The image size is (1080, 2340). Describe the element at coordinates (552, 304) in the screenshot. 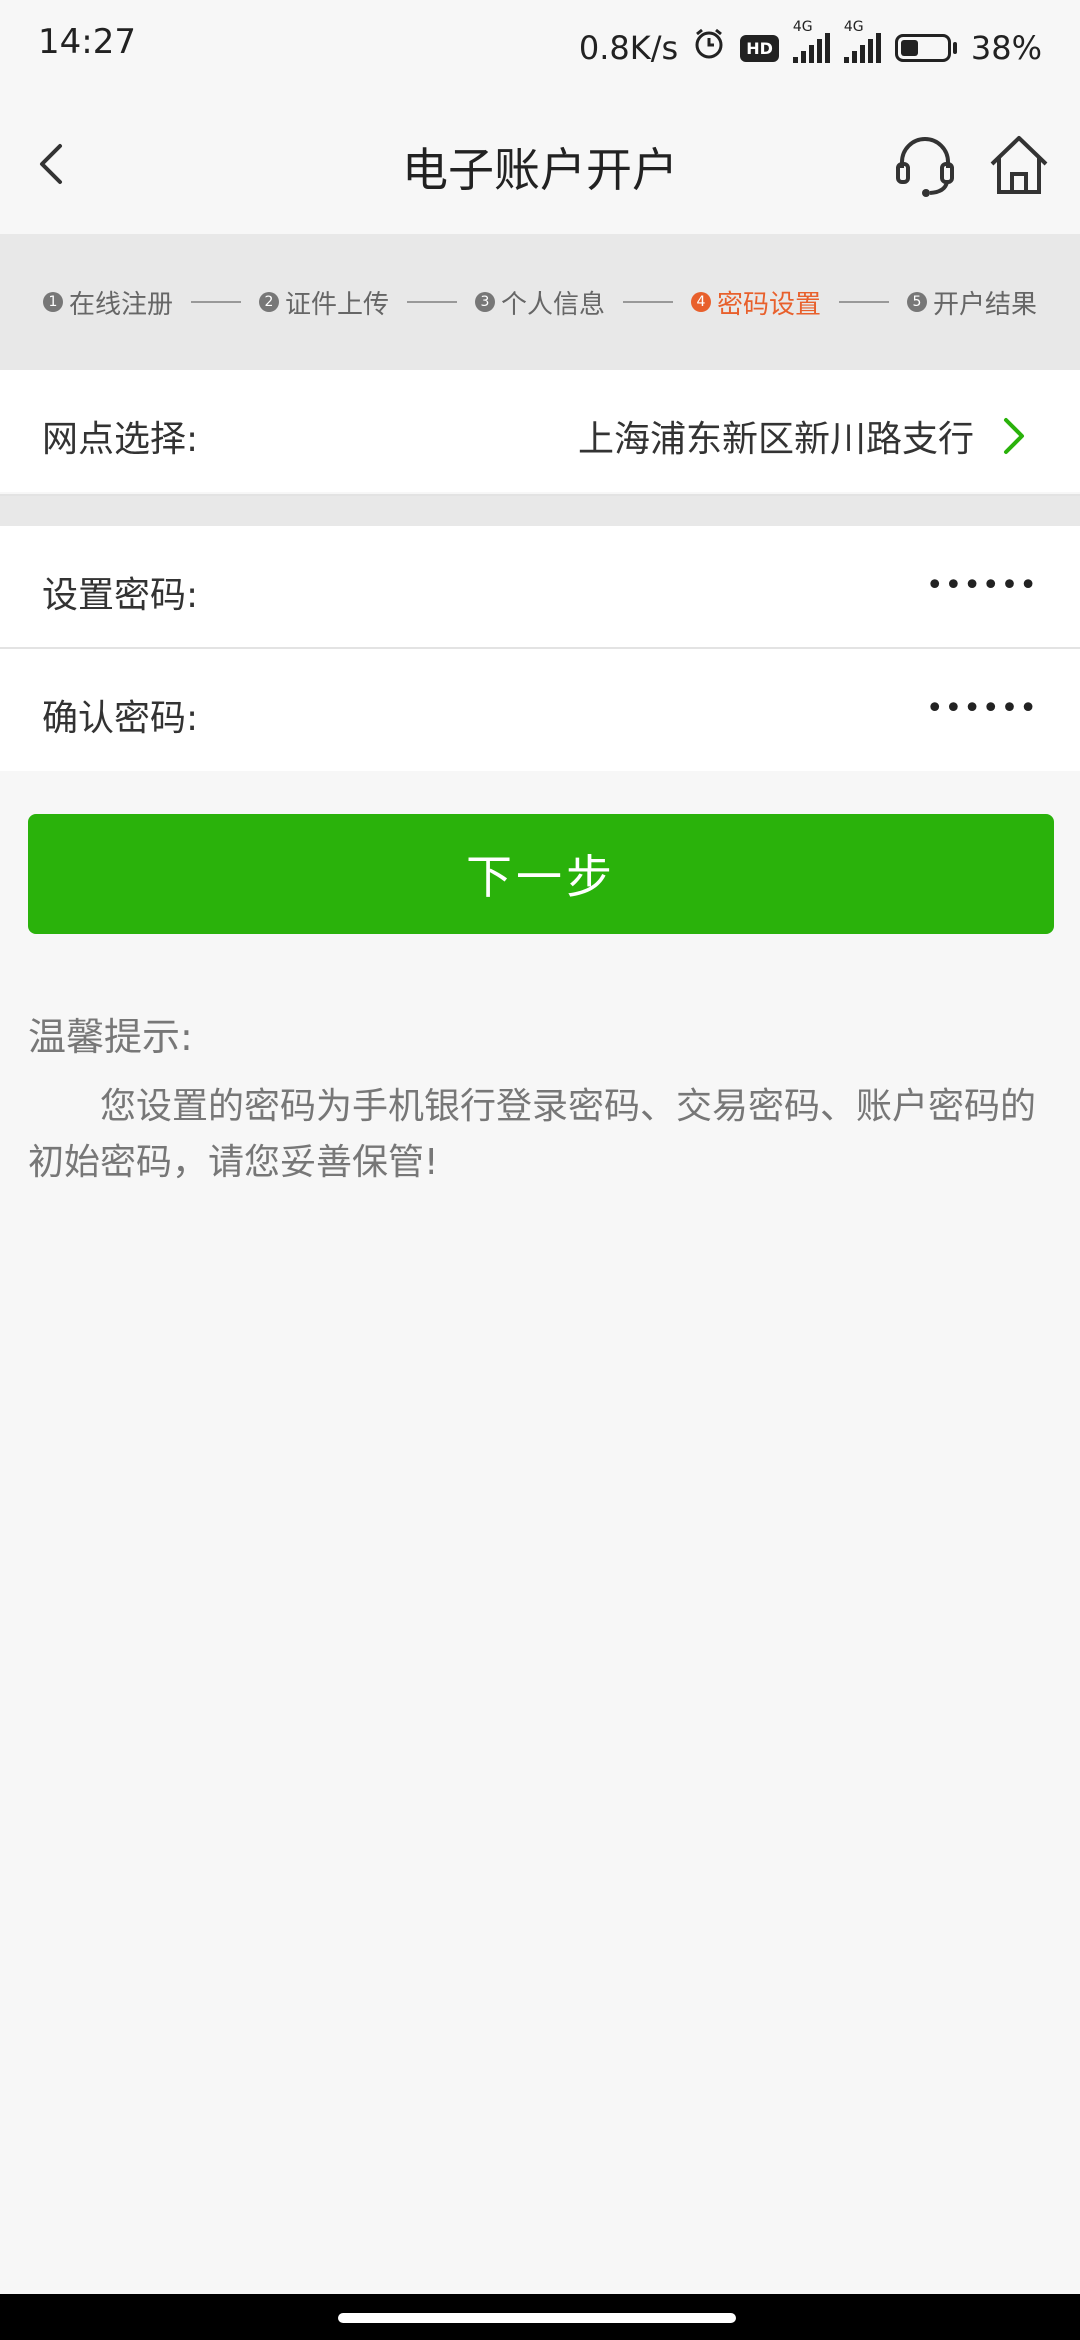

I see `step-label: 个人信息` at that location.